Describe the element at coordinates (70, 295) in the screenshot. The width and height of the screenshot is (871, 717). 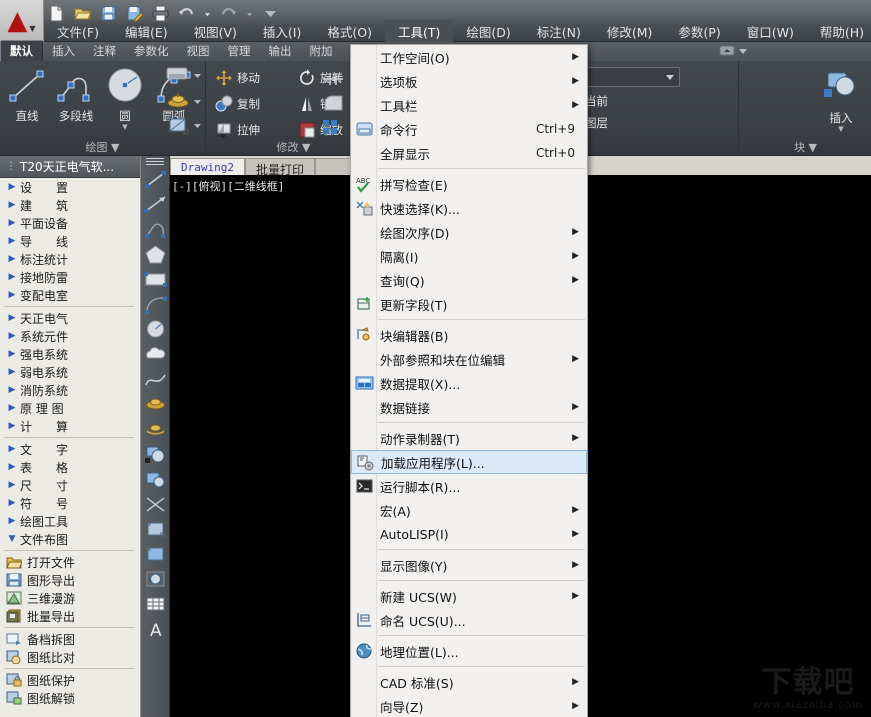
I see `palette-node: ▶ 变配电室` at that location.